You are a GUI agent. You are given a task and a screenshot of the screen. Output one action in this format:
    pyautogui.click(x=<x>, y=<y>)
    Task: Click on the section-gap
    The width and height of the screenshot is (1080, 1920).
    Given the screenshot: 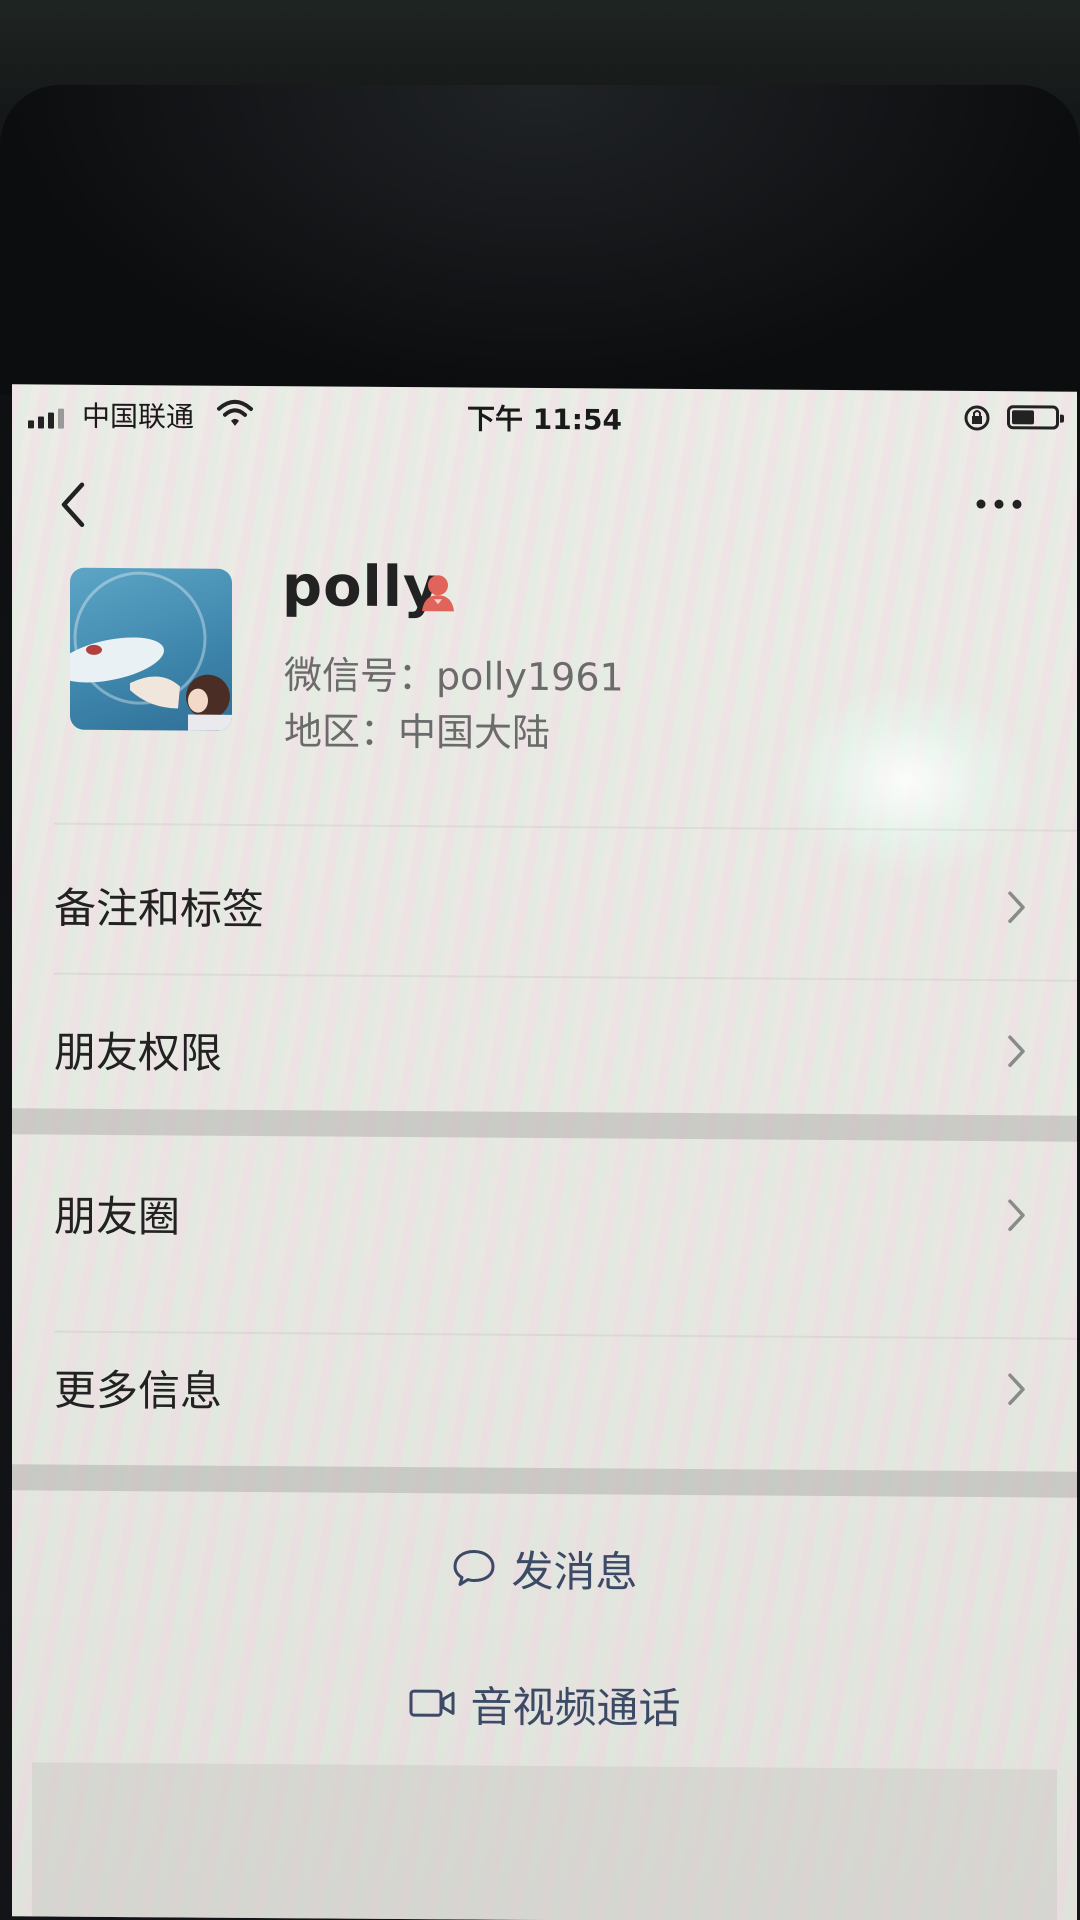 What is the action you would take?
    pyautogui.click(x=544, y=1481)
    